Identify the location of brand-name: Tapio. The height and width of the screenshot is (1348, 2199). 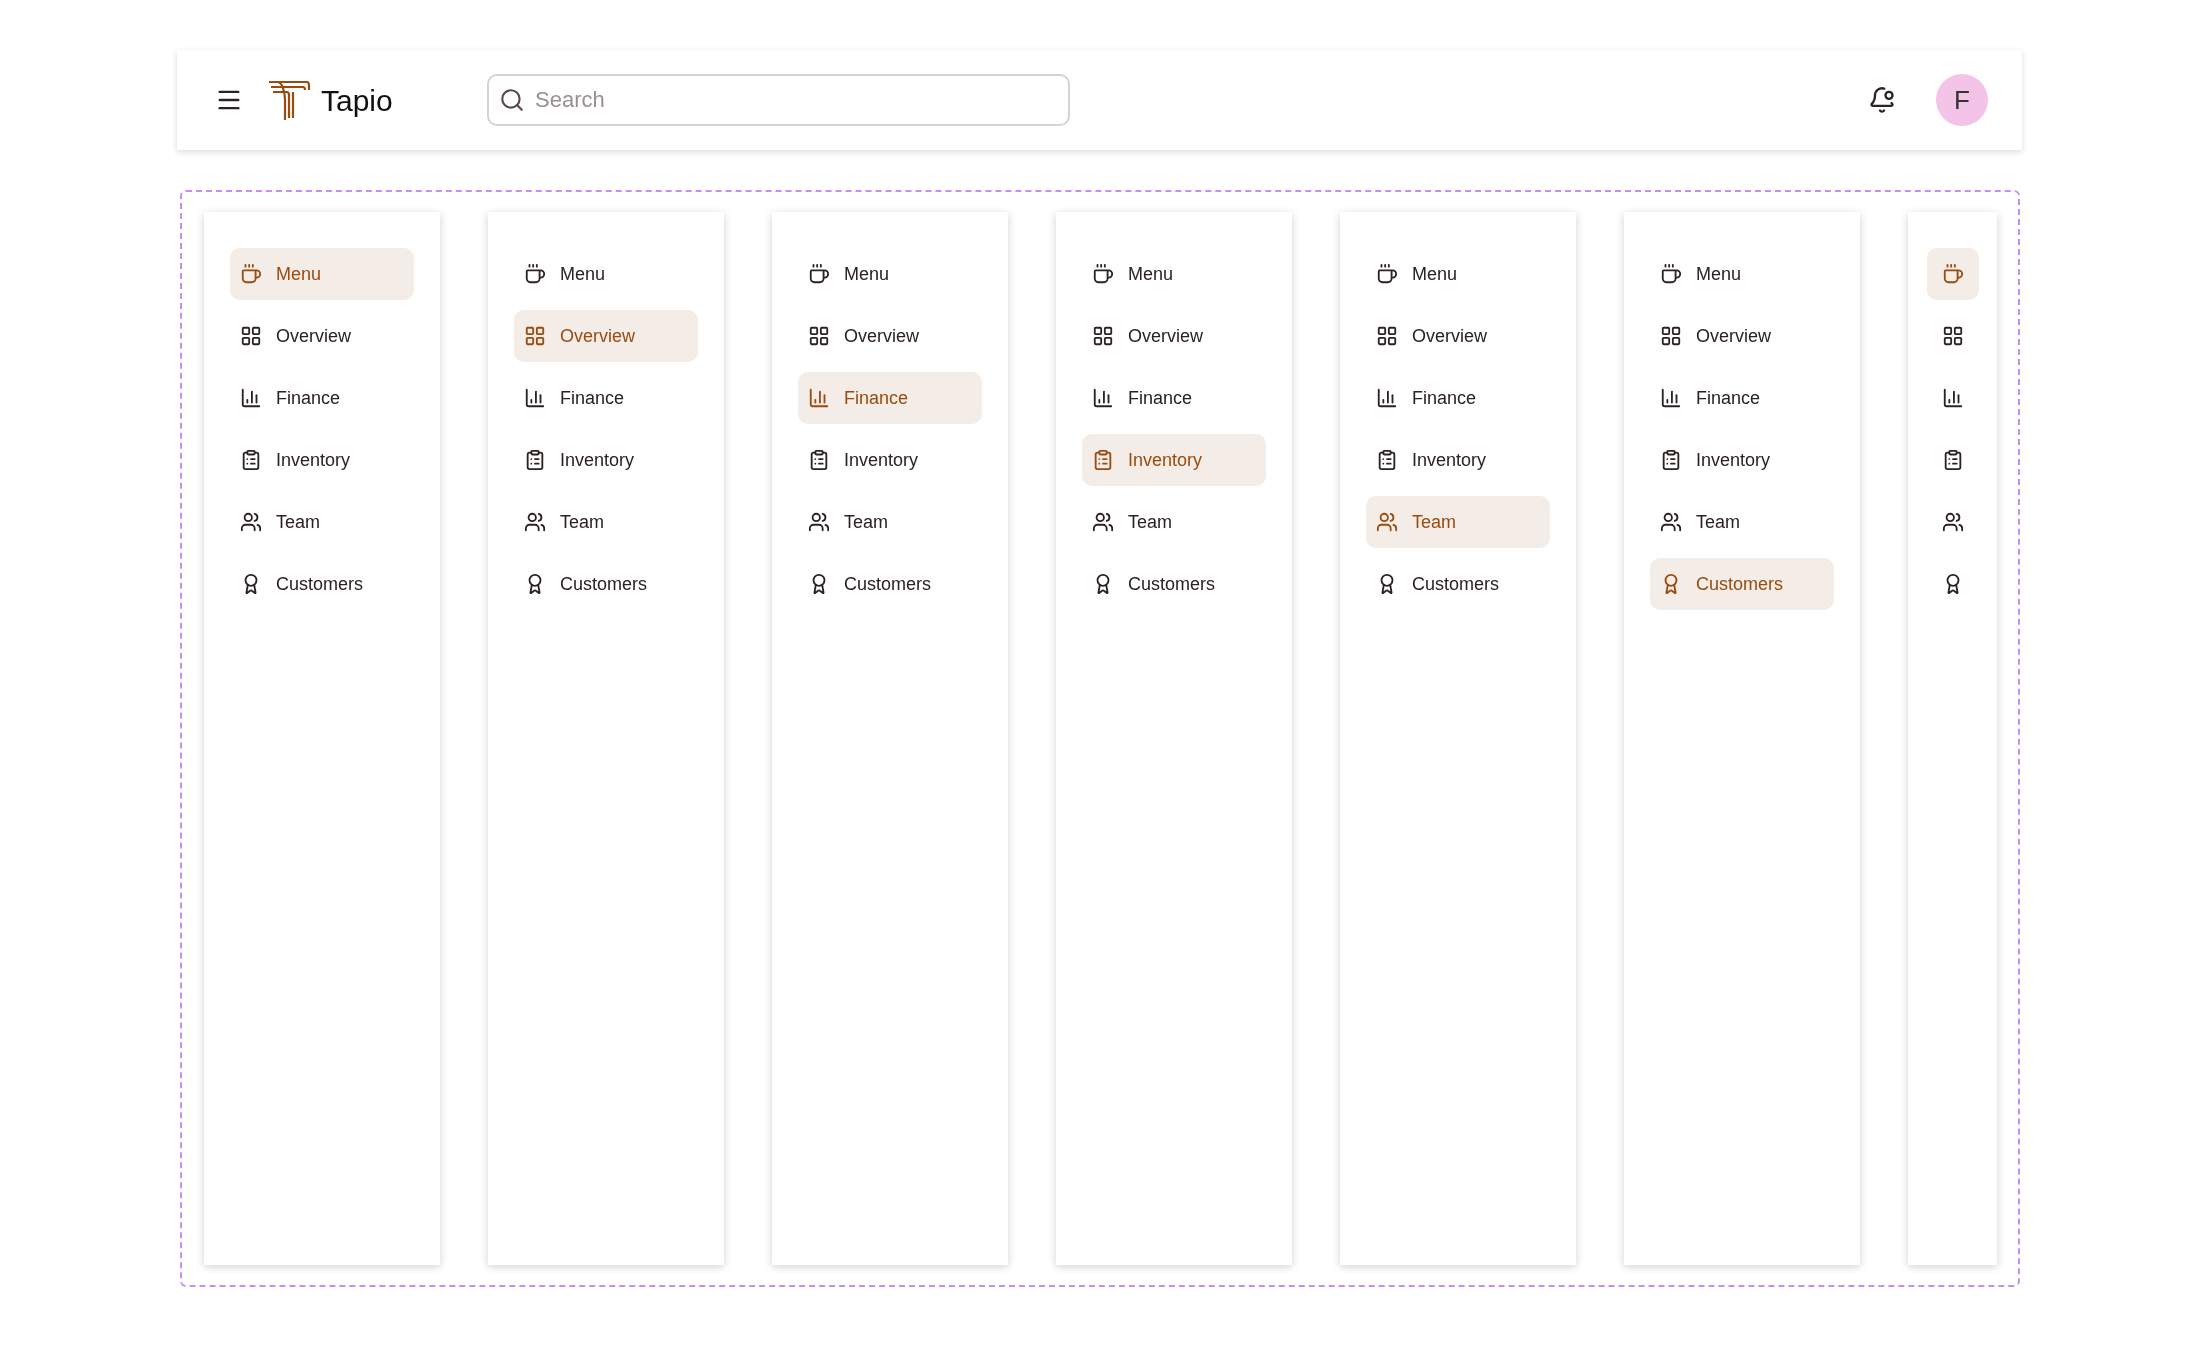
(357, 100).